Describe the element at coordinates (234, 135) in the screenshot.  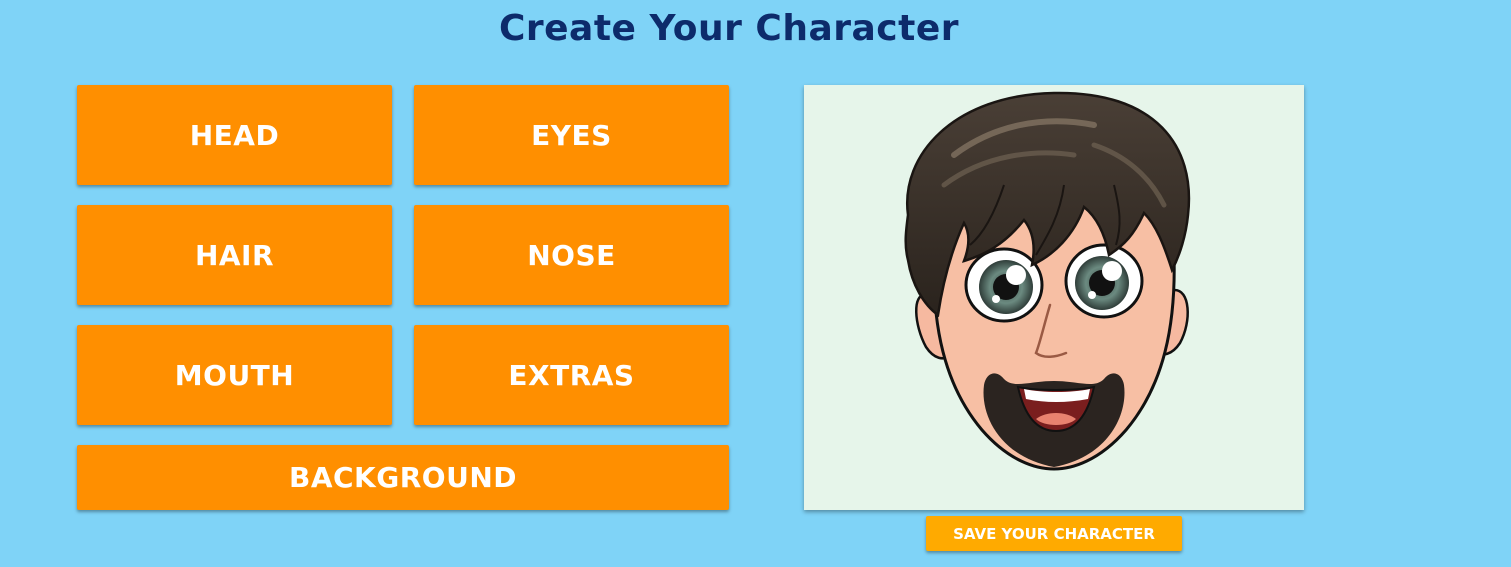
I see `head-button: HEAD` at that location.